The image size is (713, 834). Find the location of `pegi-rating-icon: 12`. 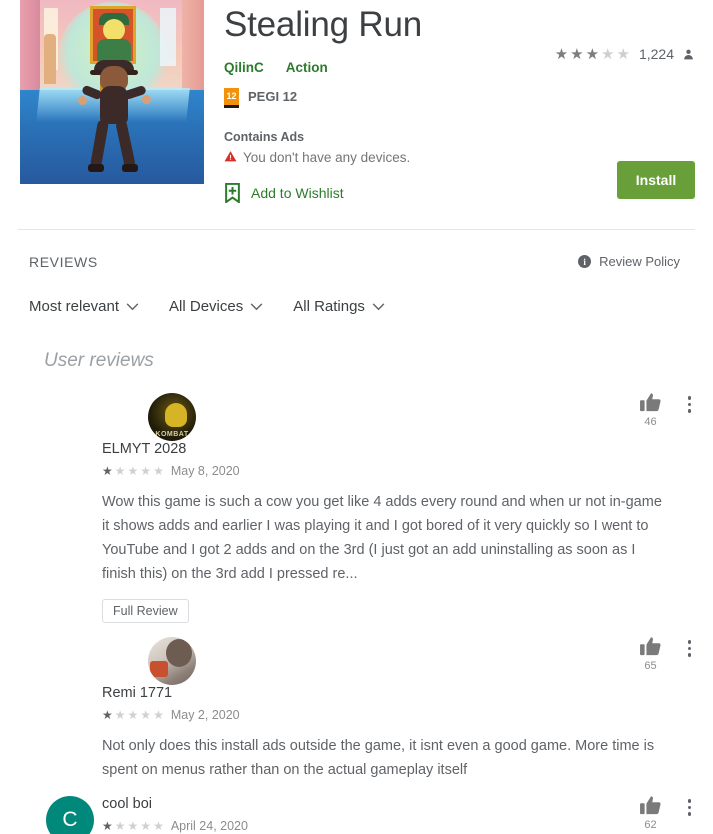

pegi-rating-icon: 12 is located at coordinates (231, 97).